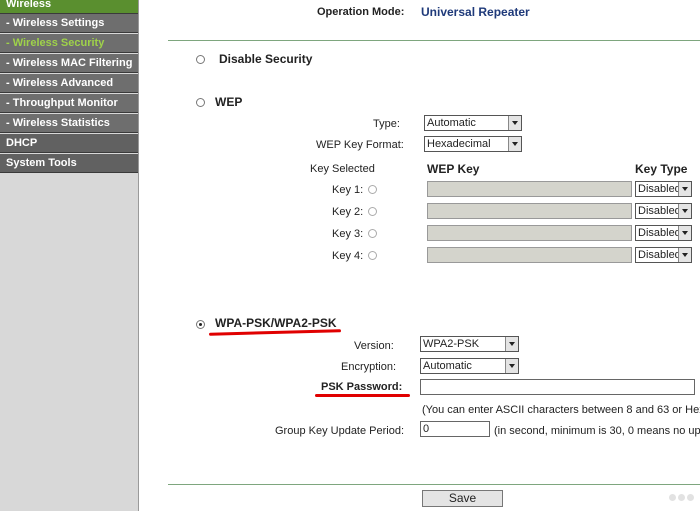 The image size is (700, 511). Describe the element at coordinates (451, 344) in the screenshot. I see `wpa-version-value: WPA2-PSK` at that location.